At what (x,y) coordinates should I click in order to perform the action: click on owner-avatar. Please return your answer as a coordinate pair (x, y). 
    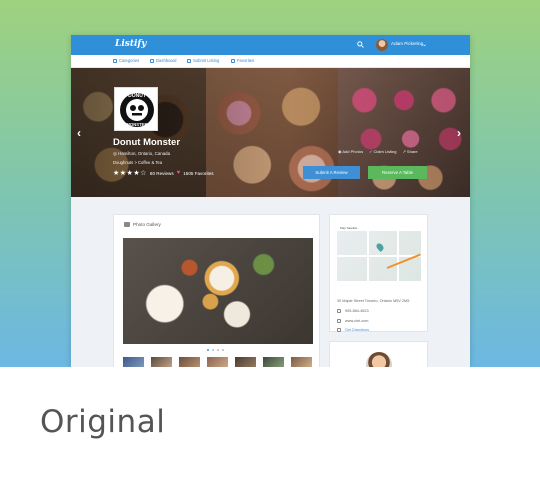
    Looking at the image, I should click on (379, 359).